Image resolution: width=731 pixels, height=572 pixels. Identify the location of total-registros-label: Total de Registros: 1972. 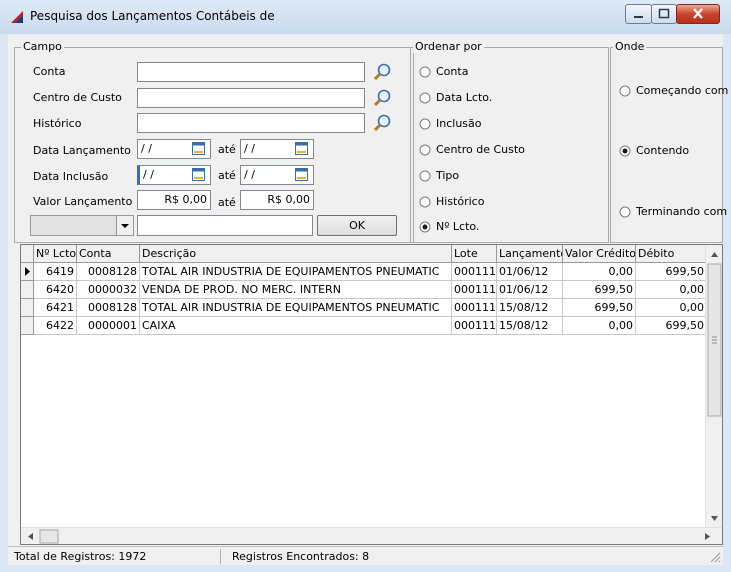
(80, 556).